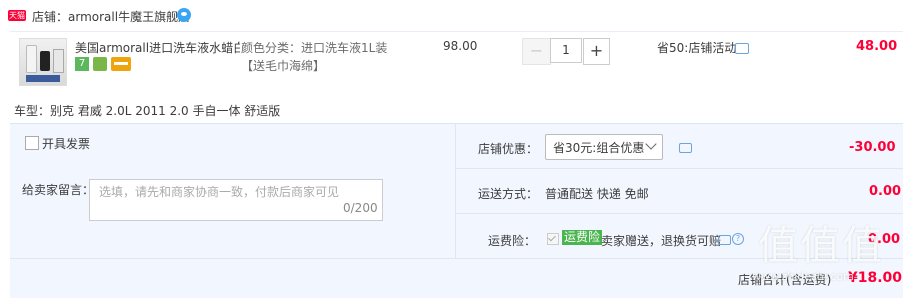  Describe the element at coordinates (553, 239) in the screenshot. I see `insurance-checkbox` at that location.